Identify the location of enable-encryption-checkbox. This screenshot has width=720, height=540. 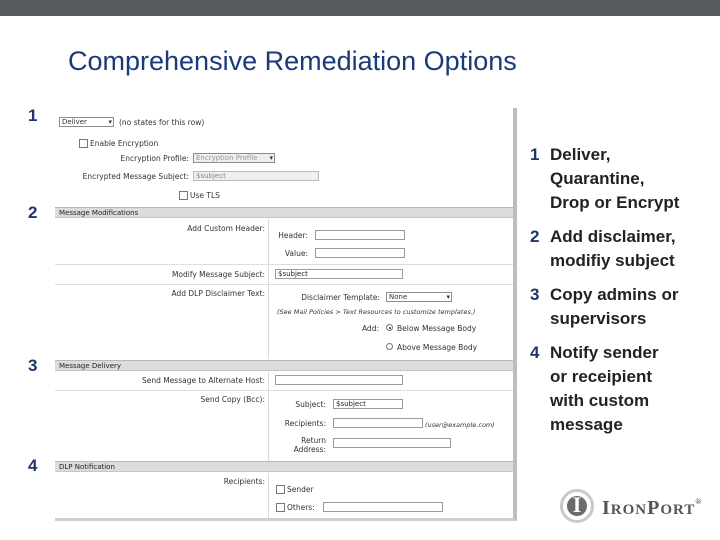
(83, 143).